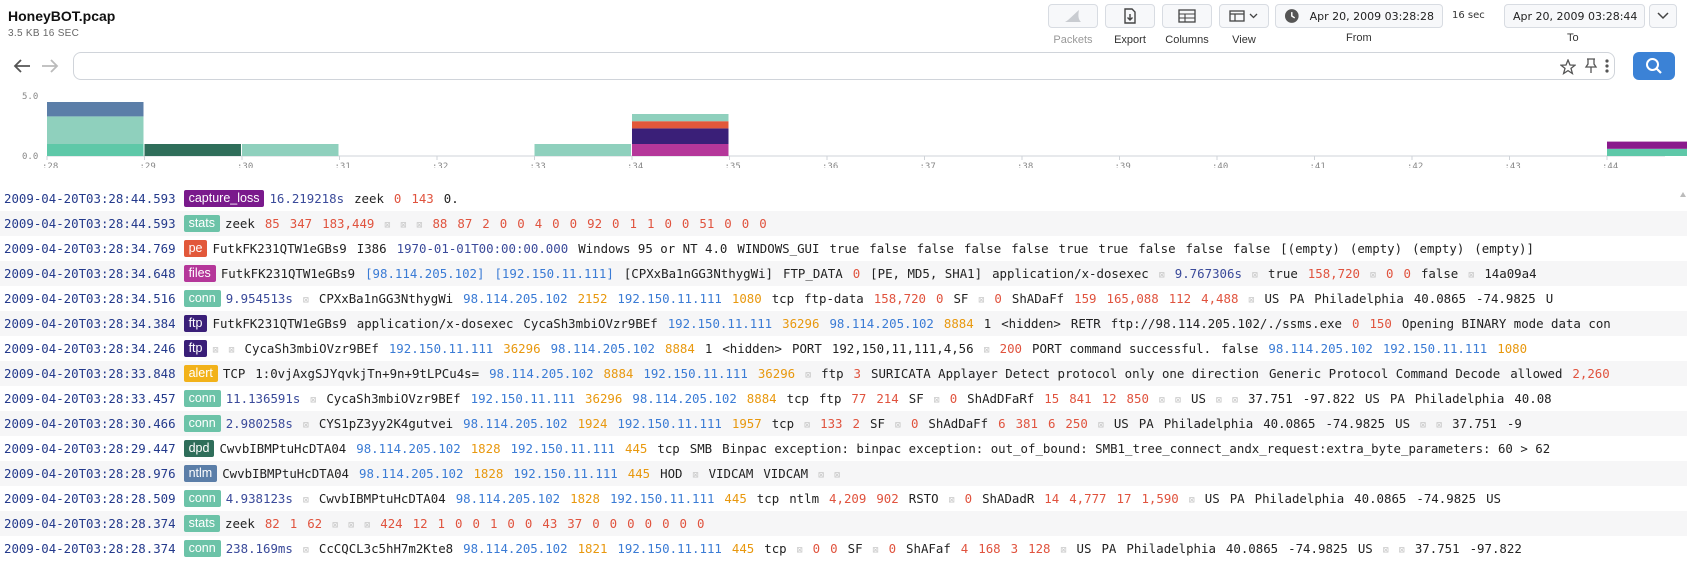 This screenshot has height=563, width=1687. I want to click on event-field: (empty), so click(1438, 248).